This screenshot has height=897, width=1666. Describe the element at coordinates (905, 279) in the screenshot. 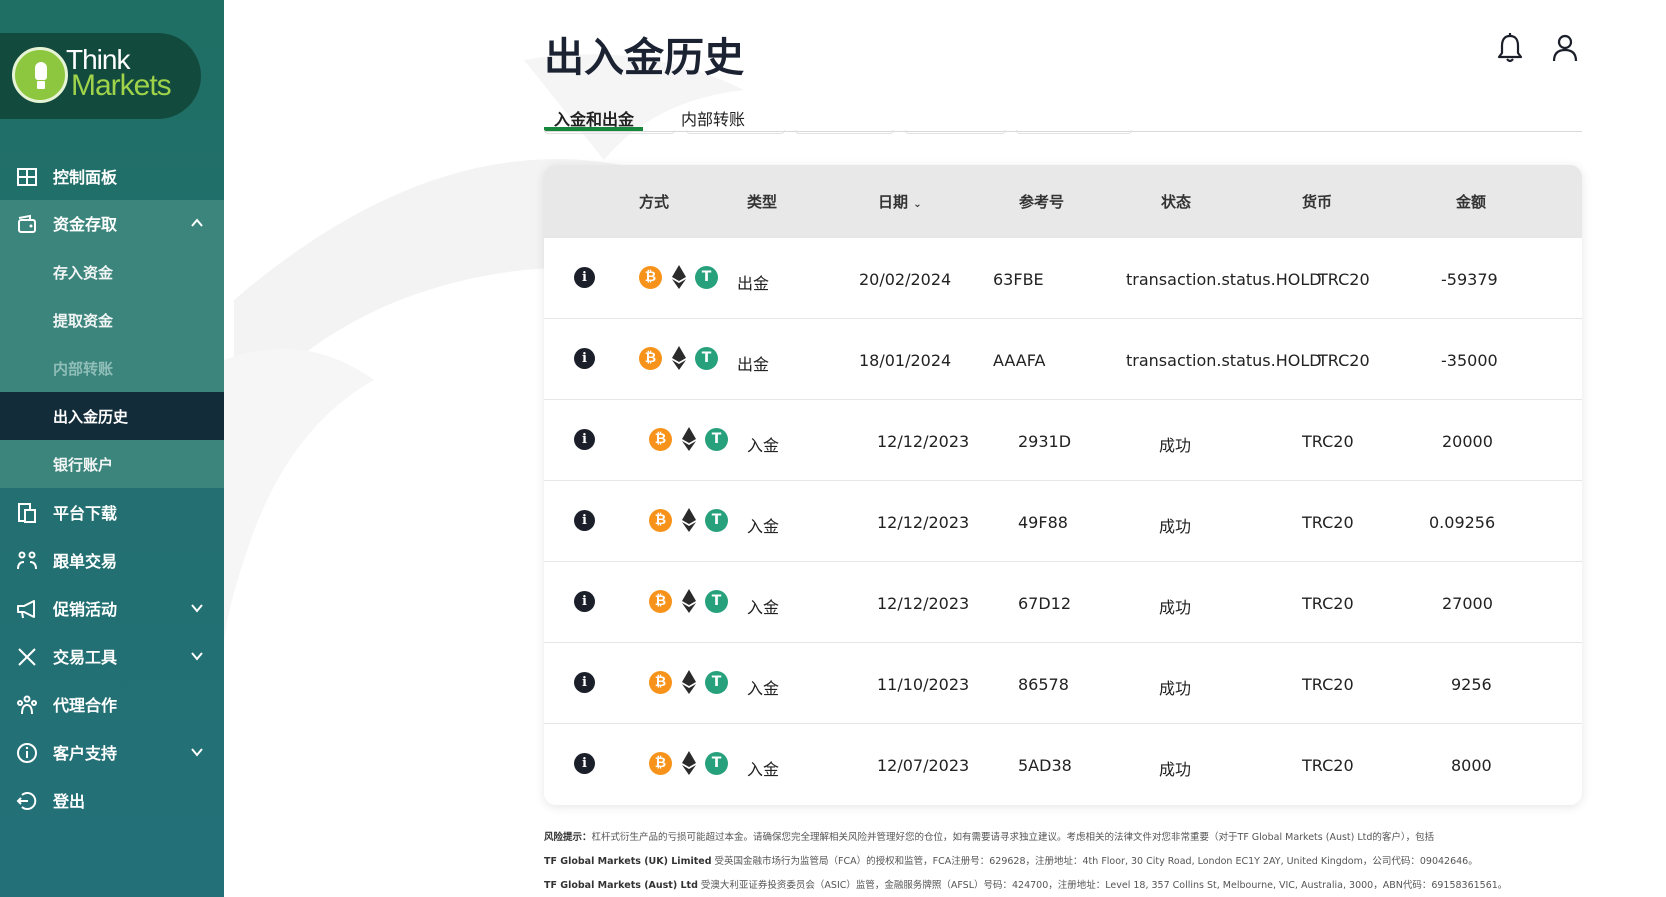

I see `date-cell: 20/02/2024` at that location.